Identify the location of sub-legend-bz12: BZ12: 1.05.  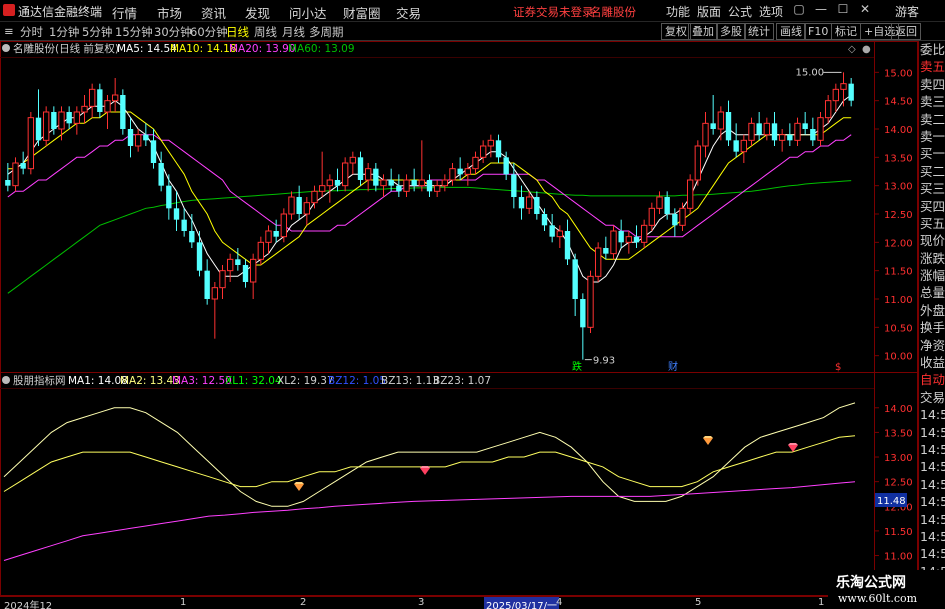
(357, 381).